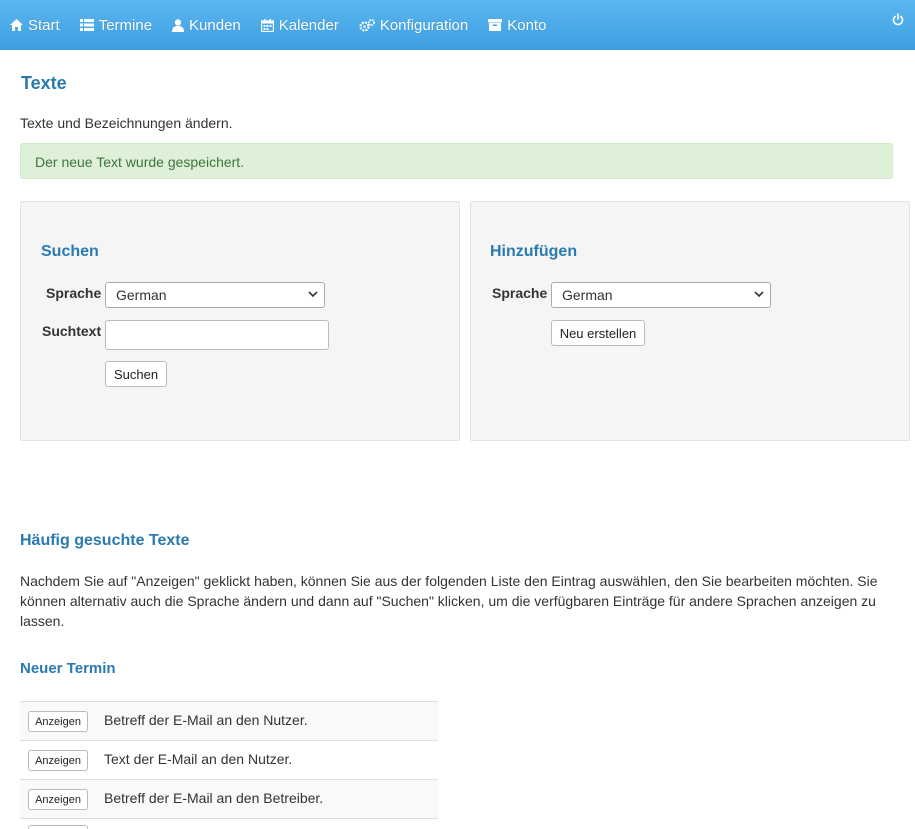 Image resolution: width=915 pixels, height=829 pixels. Describe the element at coordinates (44, 25) in the screenshot. I see `nav-label-start: Start` at that location.